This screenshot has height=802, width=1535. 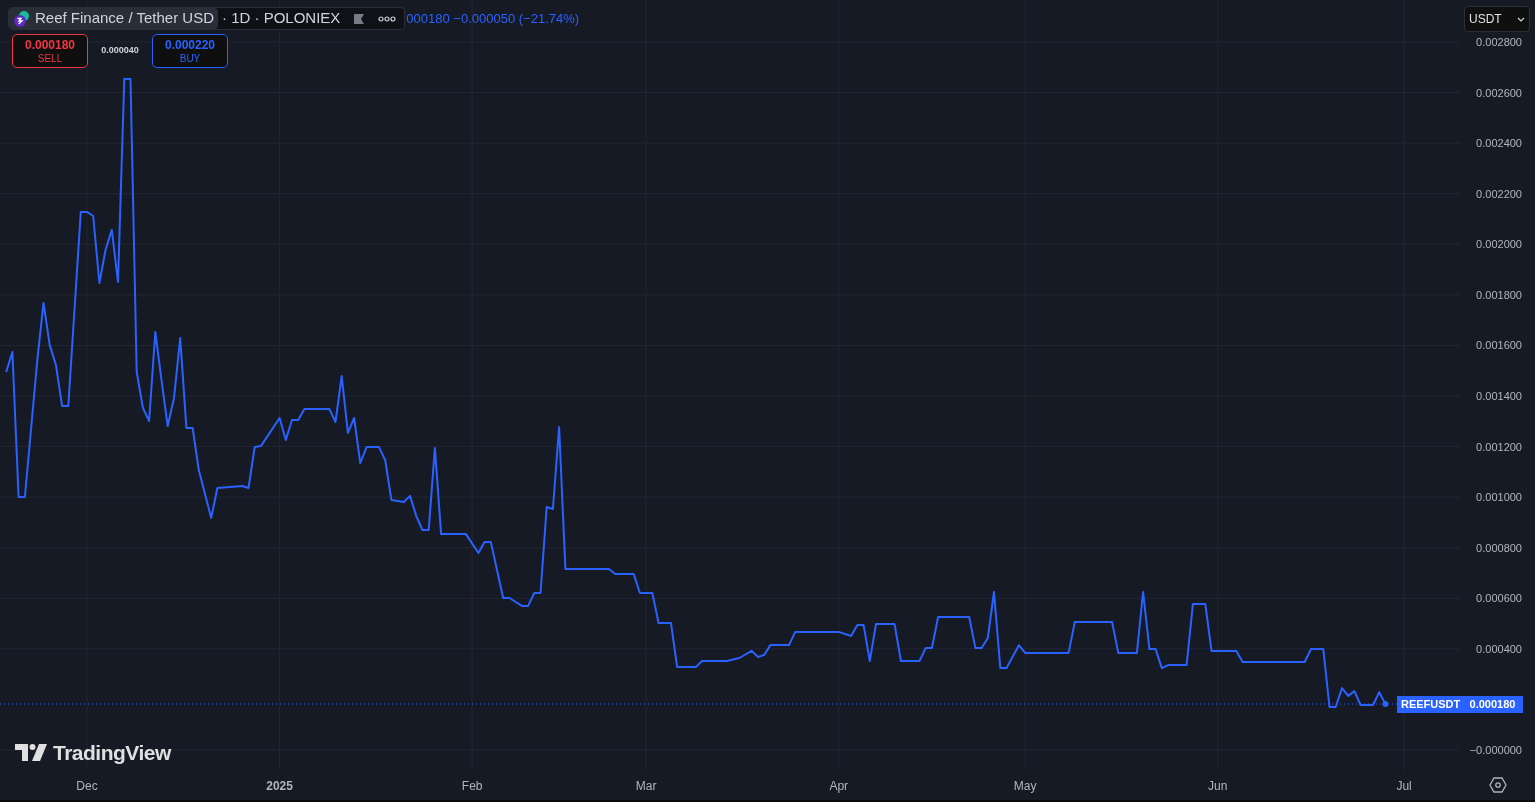 I want to click on buy-button: 0.000220 BUY, so click(x=190, y=51).